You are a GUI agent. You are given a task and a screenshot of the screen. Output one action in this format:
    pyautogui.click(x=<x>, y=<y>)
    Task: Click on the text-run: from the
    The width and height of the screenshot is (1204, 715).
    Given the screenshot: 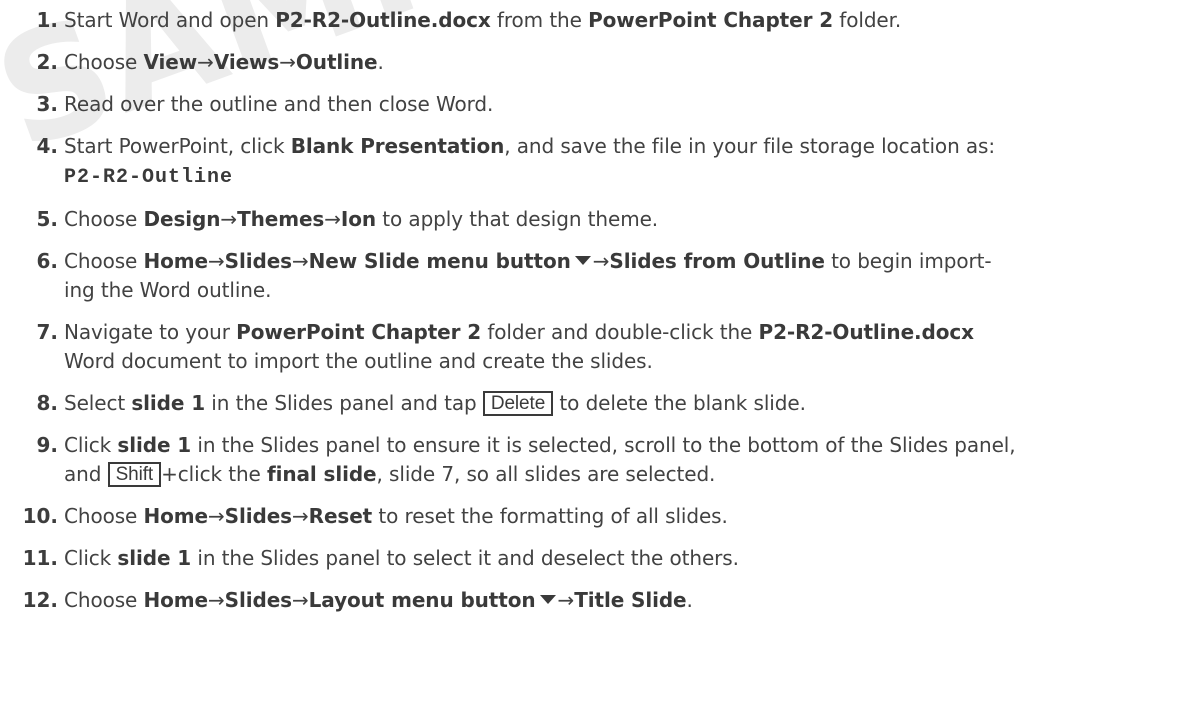 What is the action you would take?
    pyautogui.click(x=539, y=20)
    